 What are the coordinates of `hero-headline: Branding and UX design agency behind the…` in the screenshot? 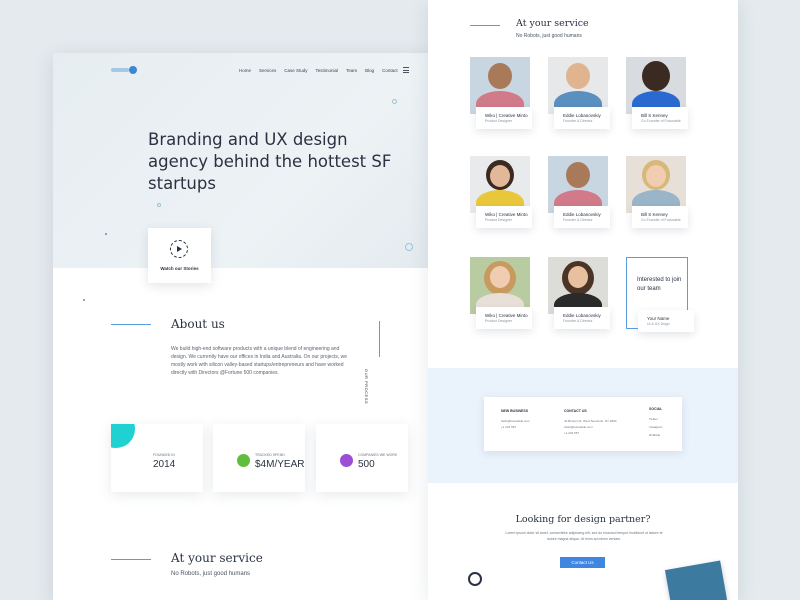 It's located at (270, 161).